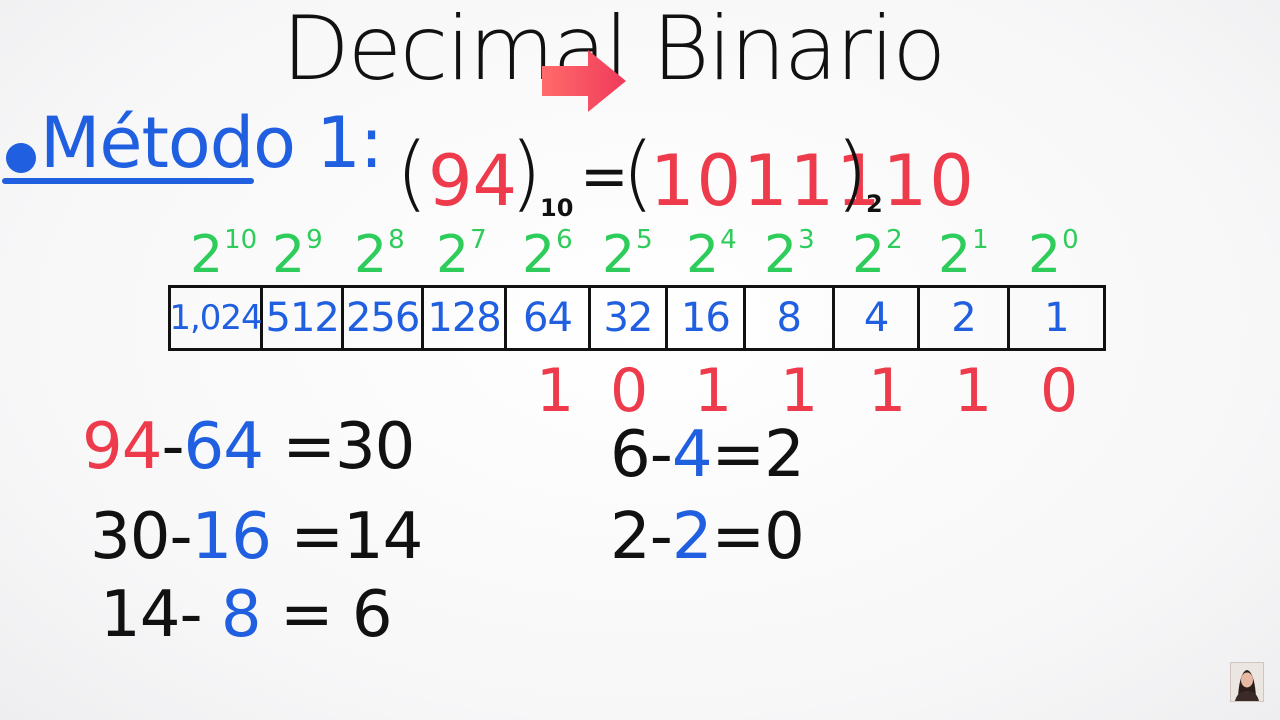 The height and width of the screenshot is (720, 1280). What do you see at coordinates (707, 537) in the screenshot?
I see `calc-line-5: 2-2=0` at bounding box center [707, 537].